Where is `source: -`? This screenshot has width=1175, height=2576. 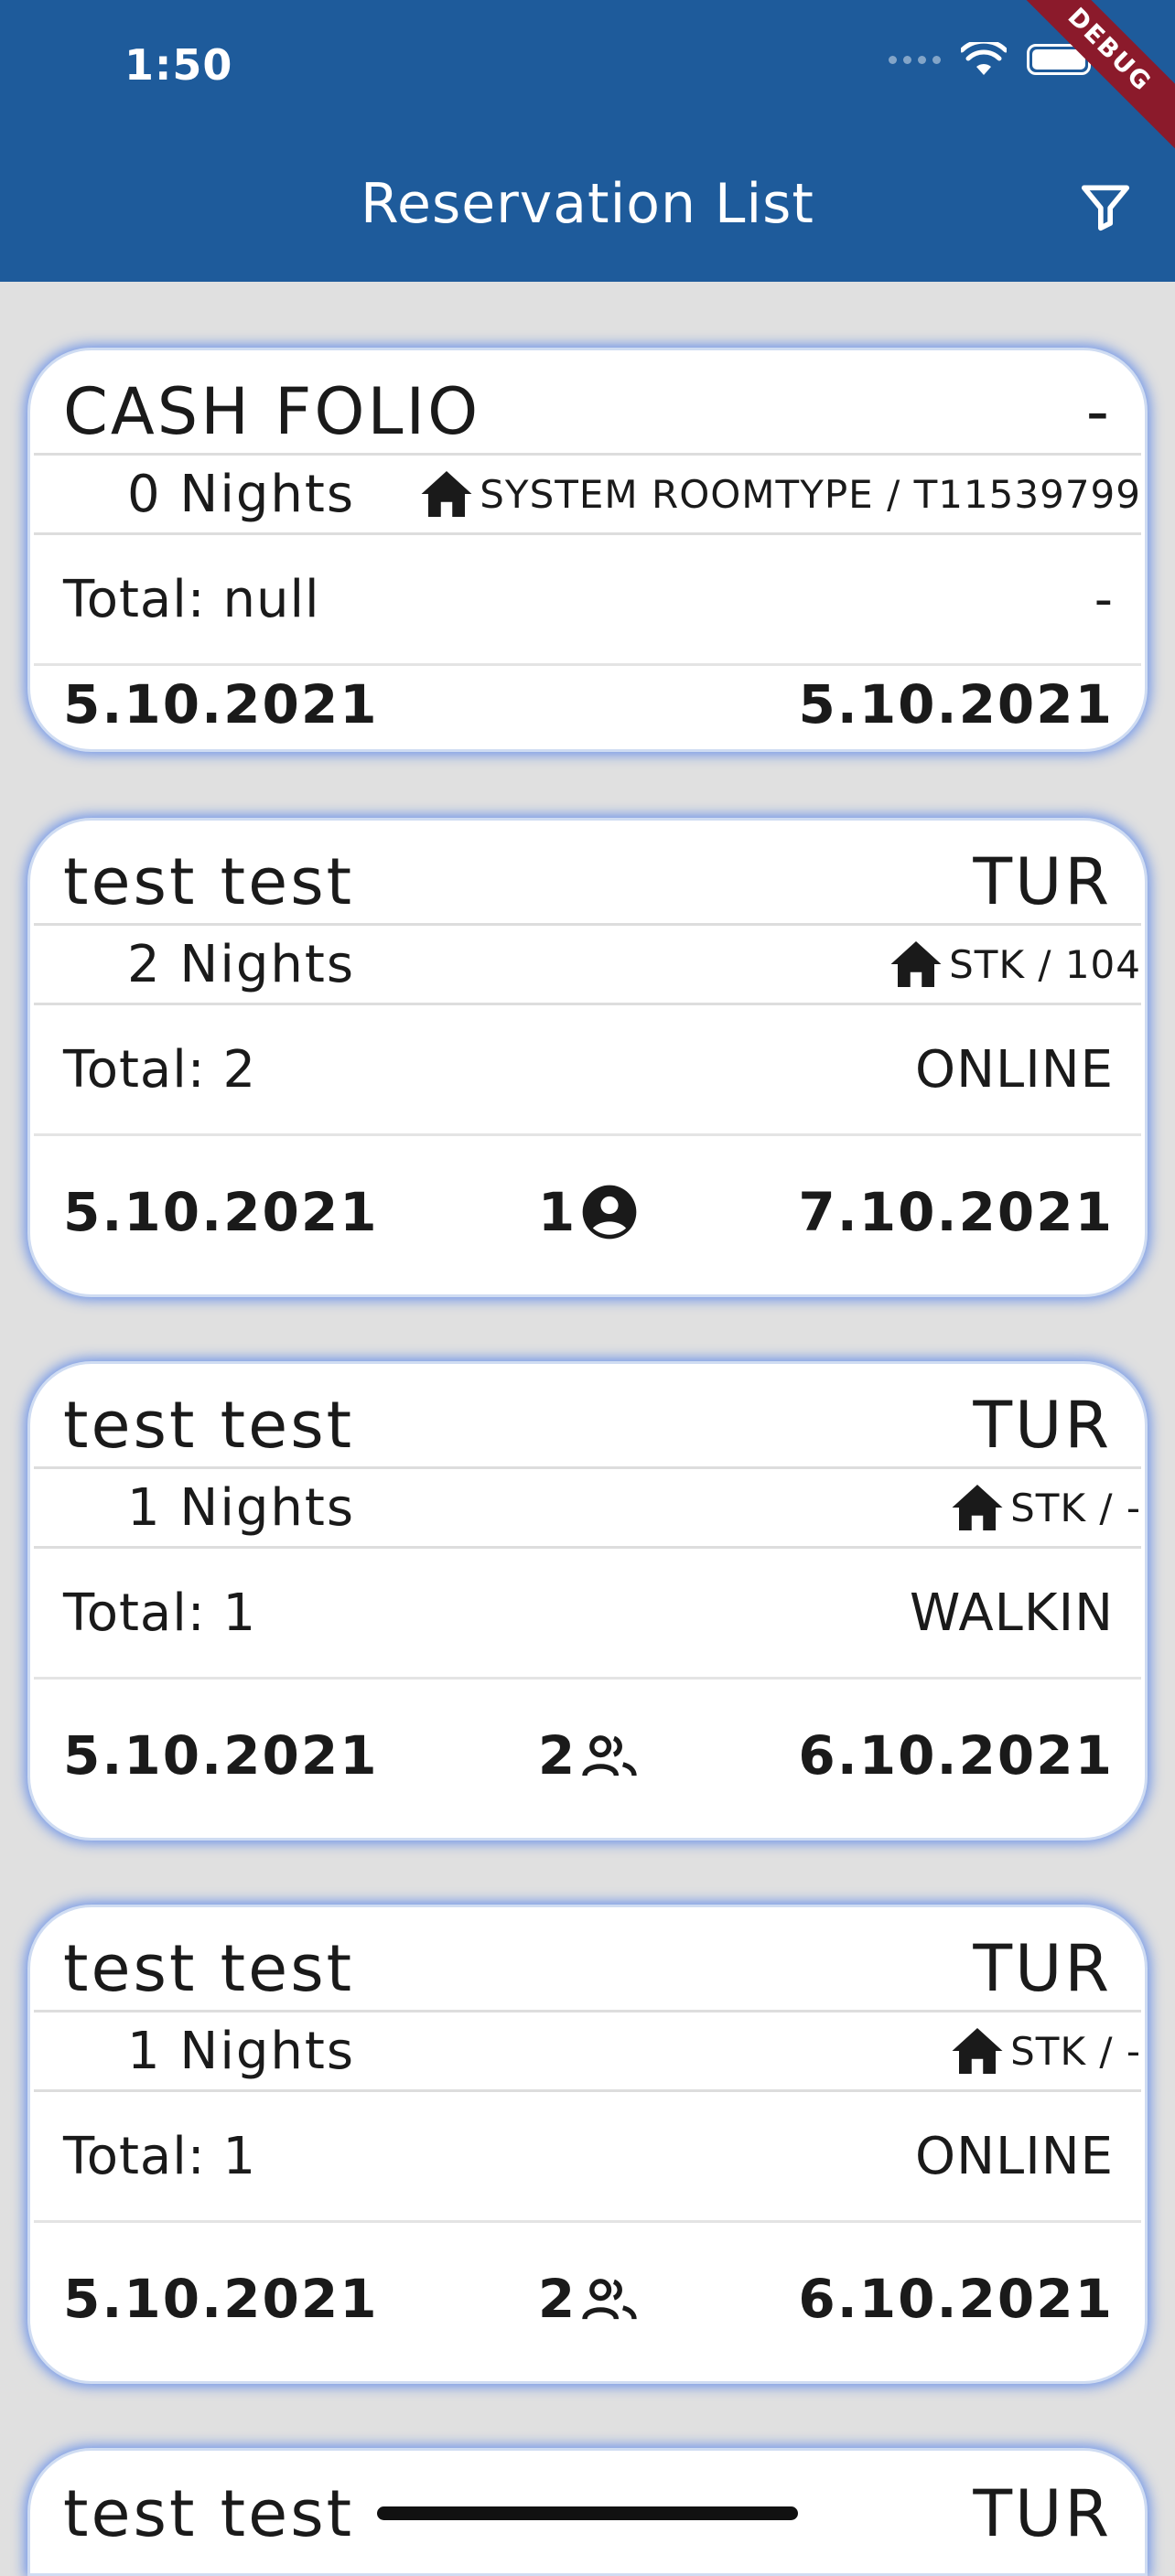 source: - is located at coordinates (1104, 599).